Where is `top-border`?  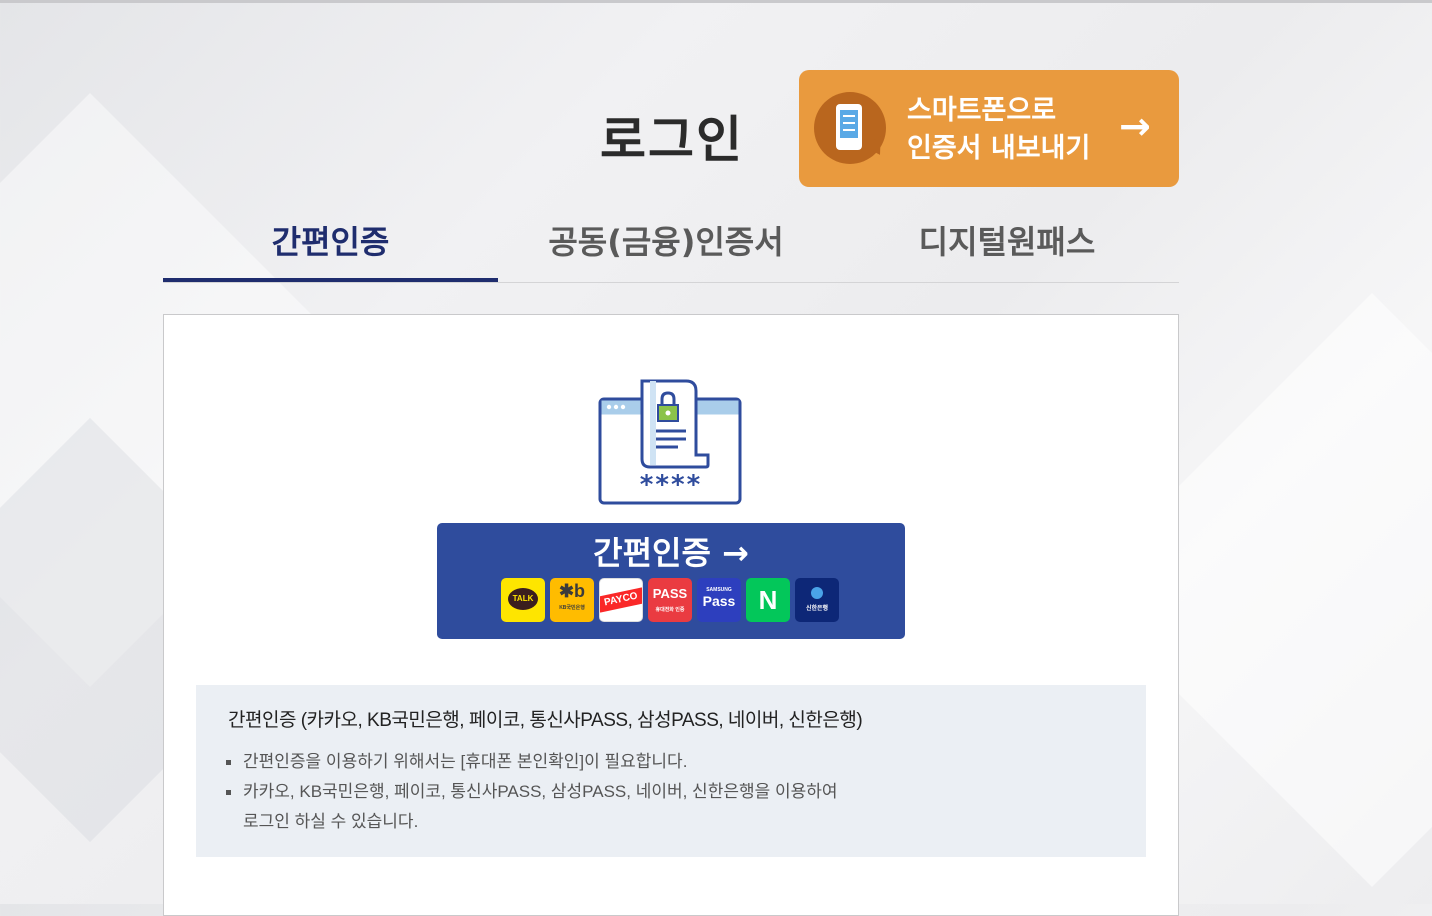 top-border is located at coordinates (716, 1).